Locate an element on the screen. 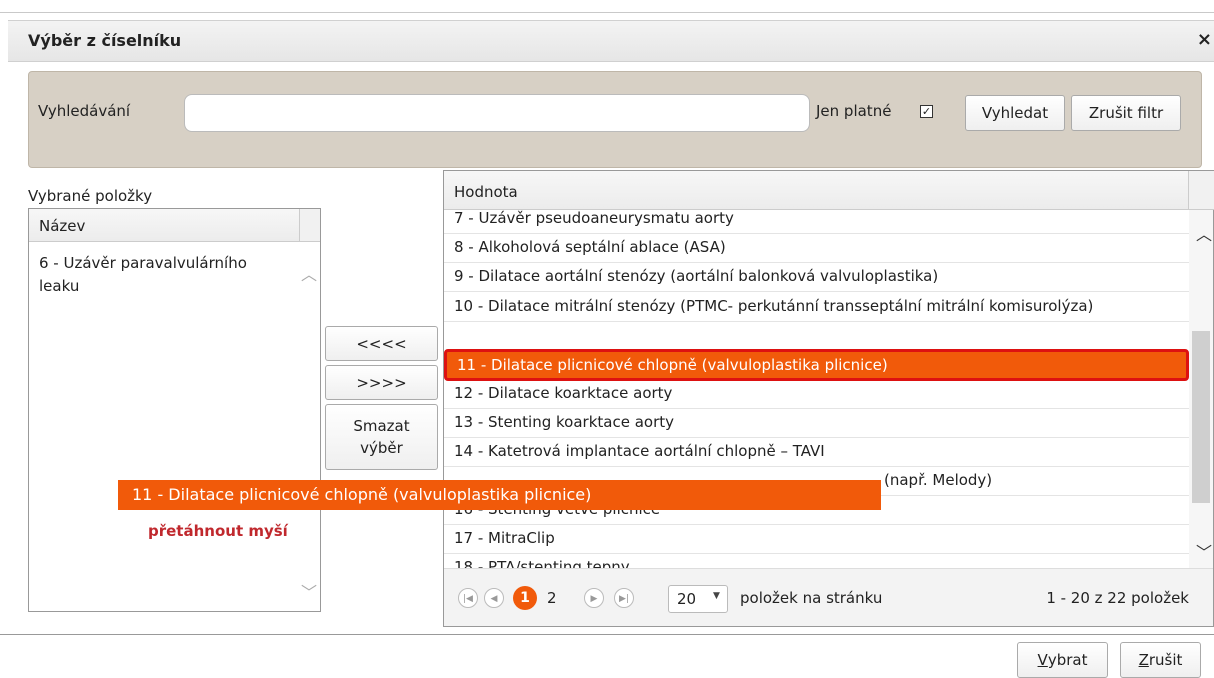 This screenshot has height=678, width=1214. move-left-button: <<<< is located at coordinates (381, 343).